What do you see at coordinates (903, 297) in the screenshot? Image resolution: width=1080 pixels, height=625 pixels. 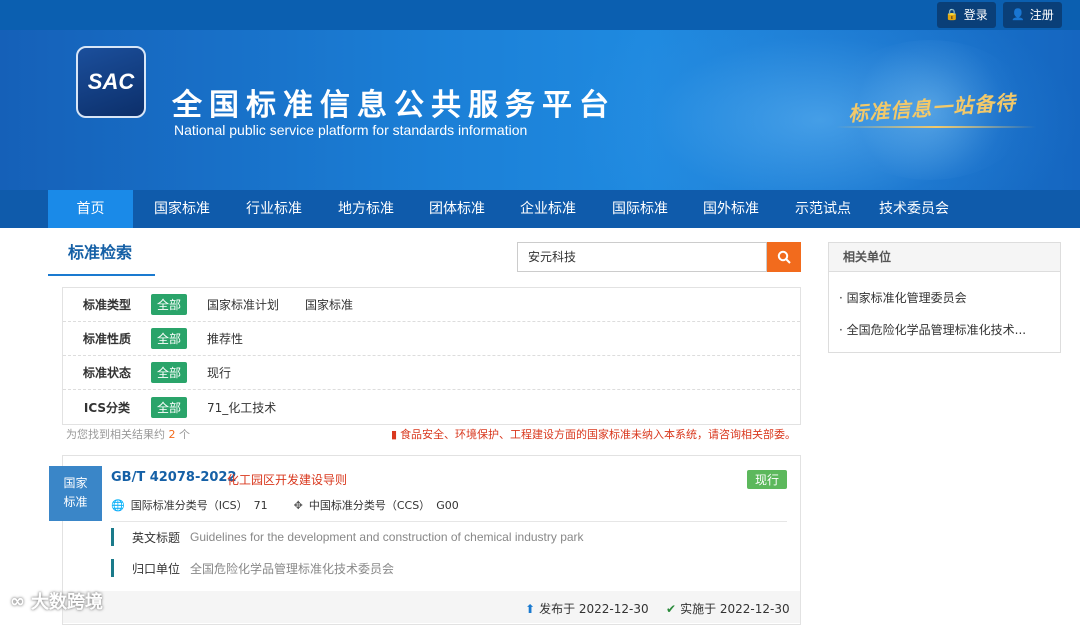 I see `related-unit-link: · 国家标准化管理委员会` at bounding box center [903, 297].